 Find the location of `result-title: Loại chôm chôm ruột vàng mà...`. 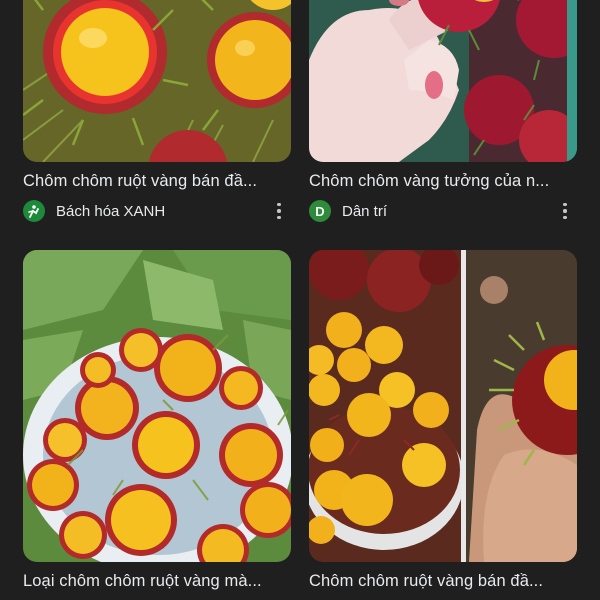

result-title: Loại chôm chôm ruột vàng mà... is located at coordinates (157, 581).